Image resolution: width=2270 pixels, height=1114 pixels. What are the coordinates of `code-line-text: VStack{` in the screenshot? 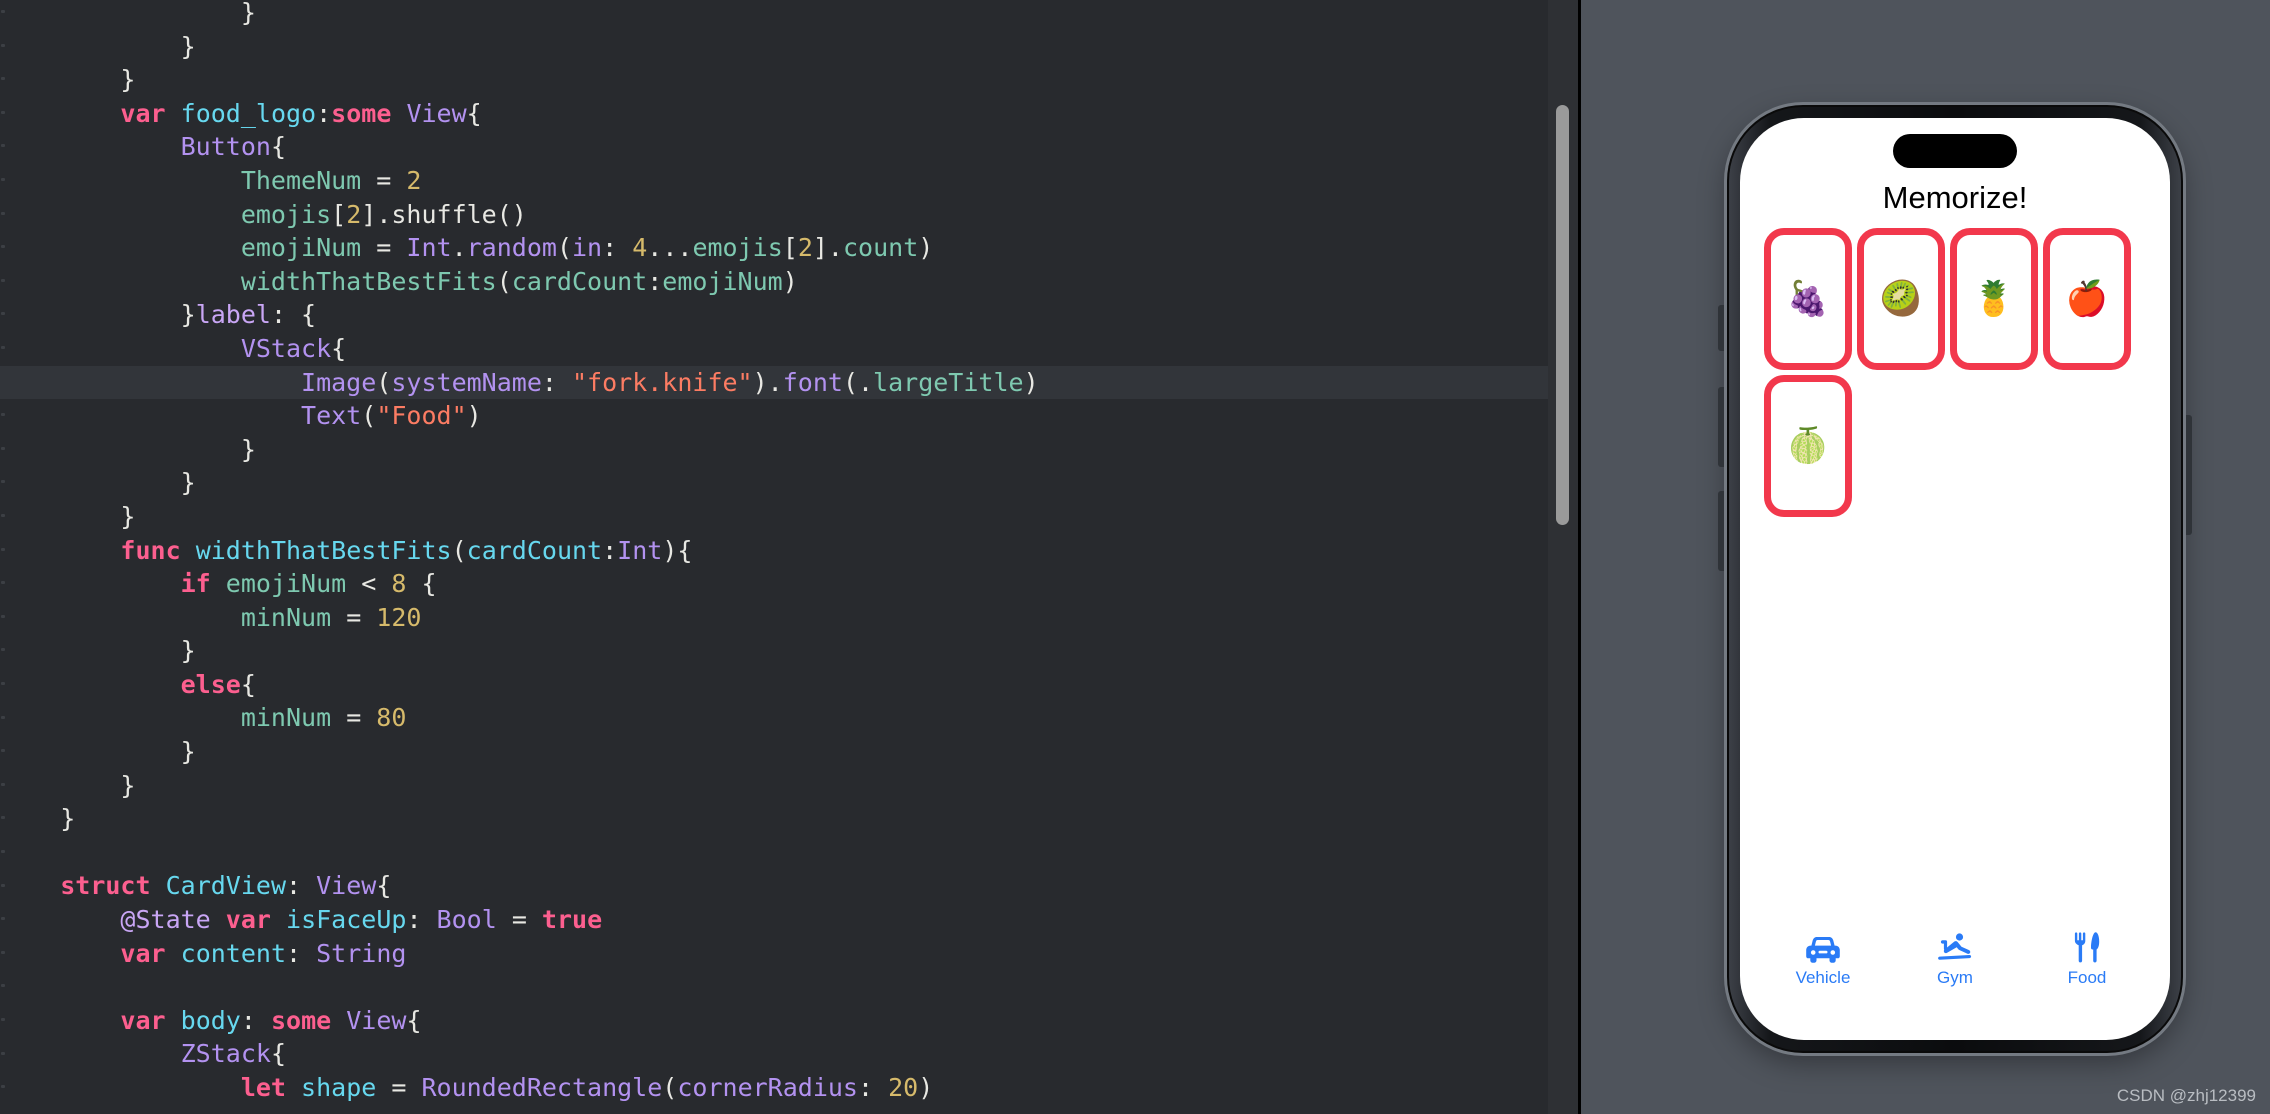 It's located at (293, 348).